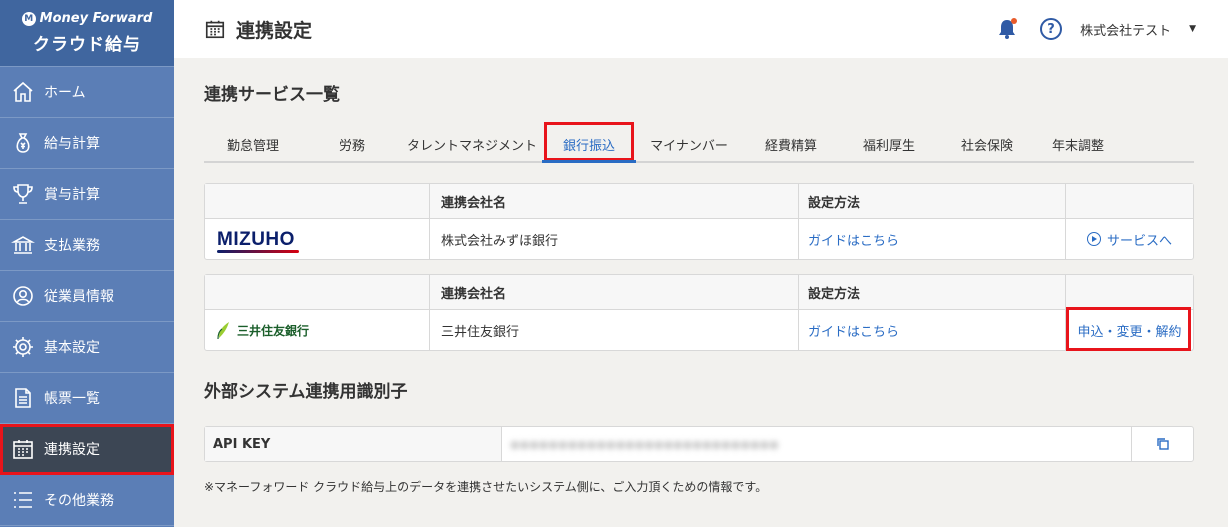  I want to click on sidebar-item-bonus: 賞与計算, so click(87, 194).